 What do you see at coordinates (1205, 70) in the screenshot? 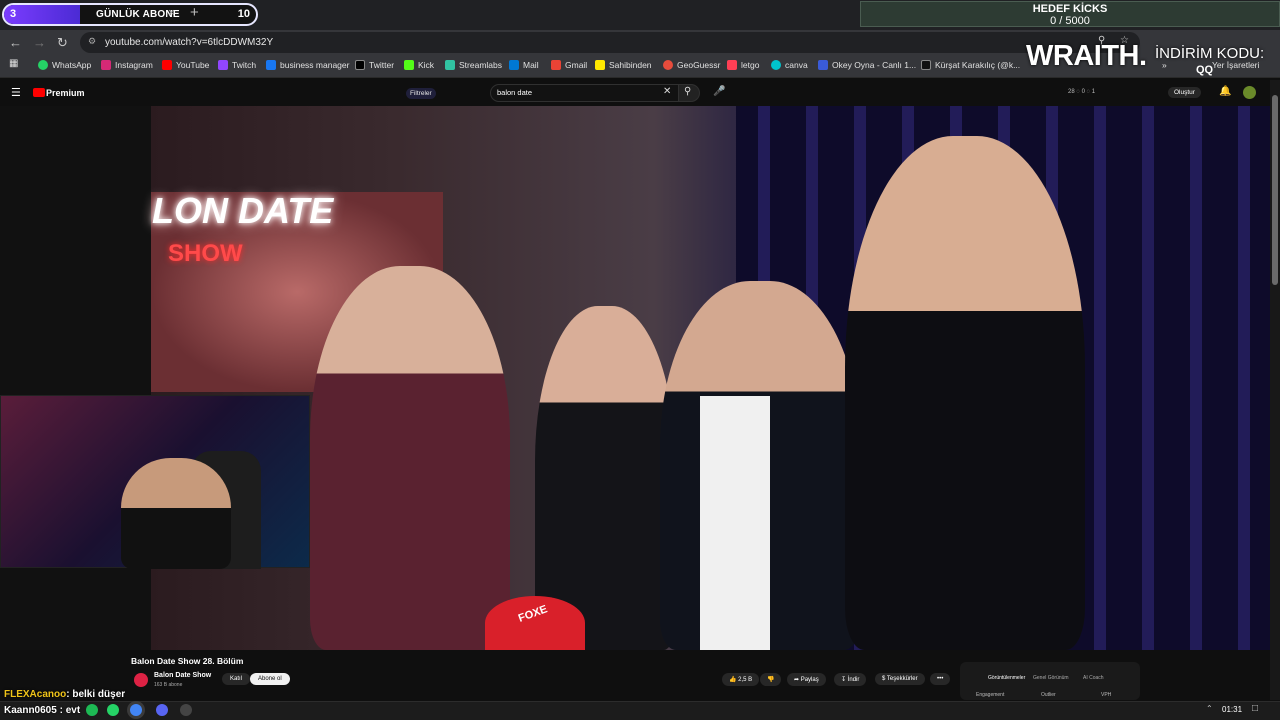
I see `discount-code-value: QQ` at bounding box center [1205, 70].